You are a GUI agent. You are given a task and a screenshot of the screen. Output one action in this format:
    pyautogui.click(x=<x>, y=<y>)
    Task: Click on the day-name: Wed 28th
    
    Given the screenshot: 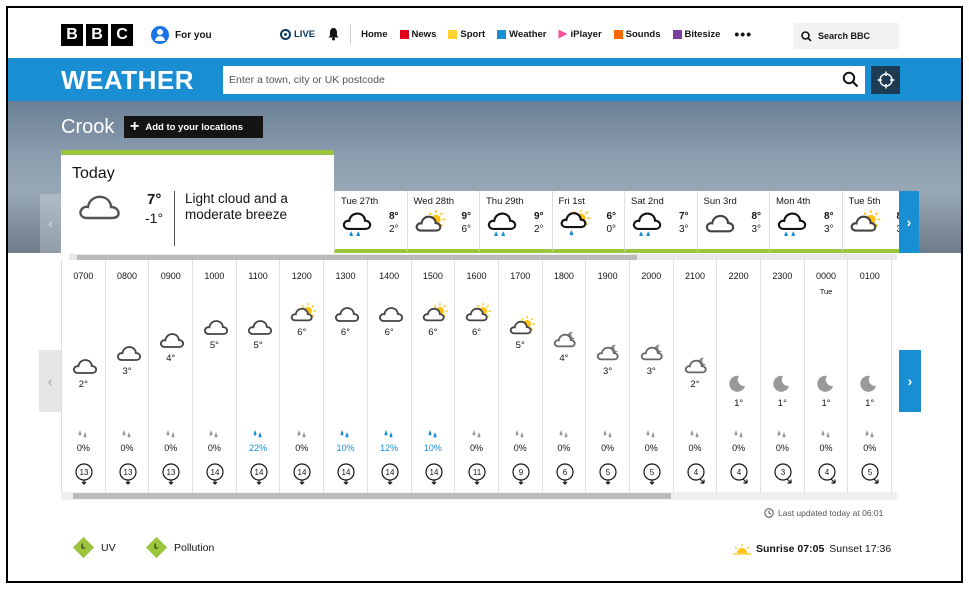 What is the action you would take?
    pyautogui.click(x=434, y=201)
    